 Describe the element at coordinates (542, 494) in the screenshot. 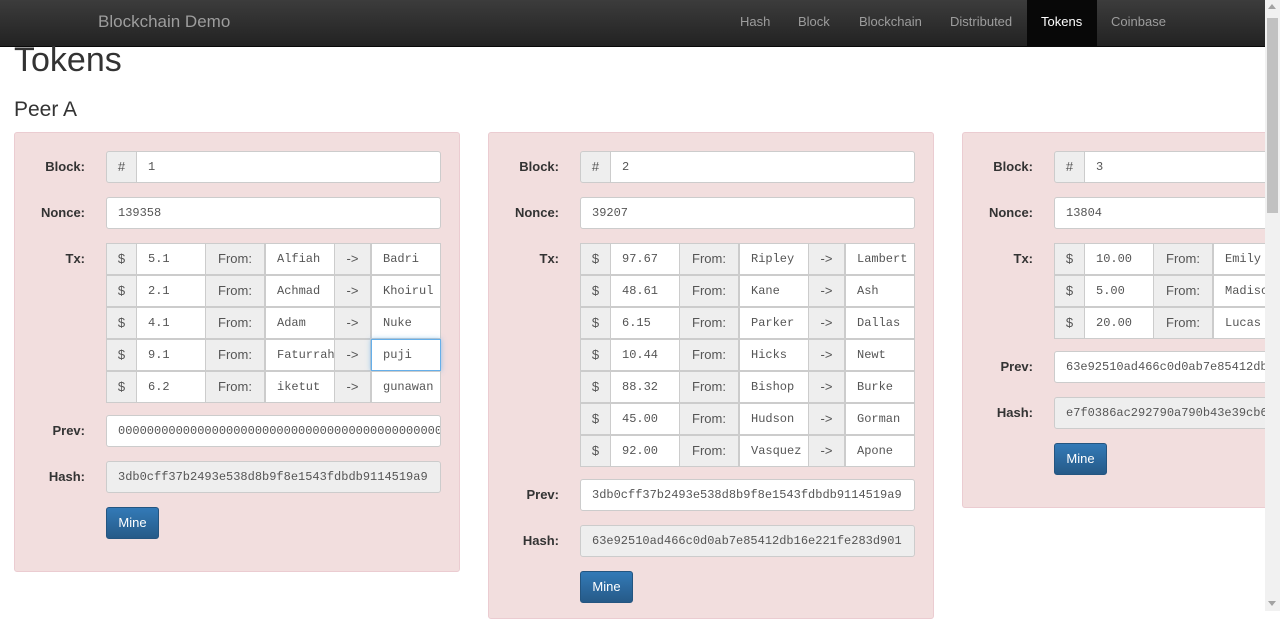

I see `prev-label: Prev:` at that location.